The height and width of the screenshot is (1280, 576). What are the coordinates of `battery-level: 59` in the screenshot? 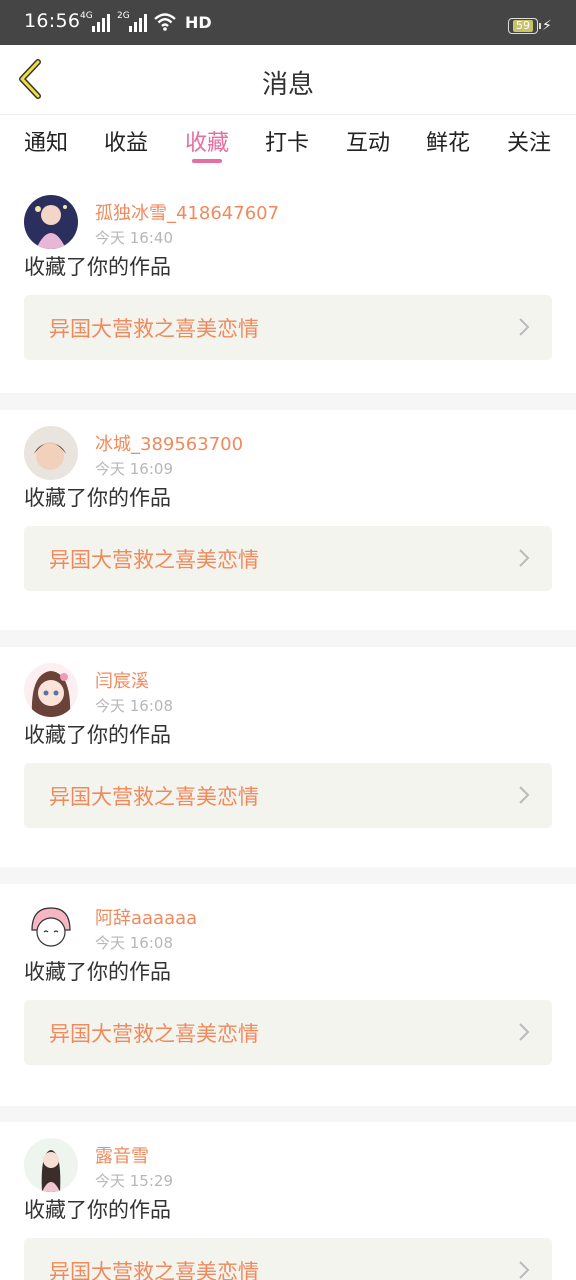 It's located at (523, 26).